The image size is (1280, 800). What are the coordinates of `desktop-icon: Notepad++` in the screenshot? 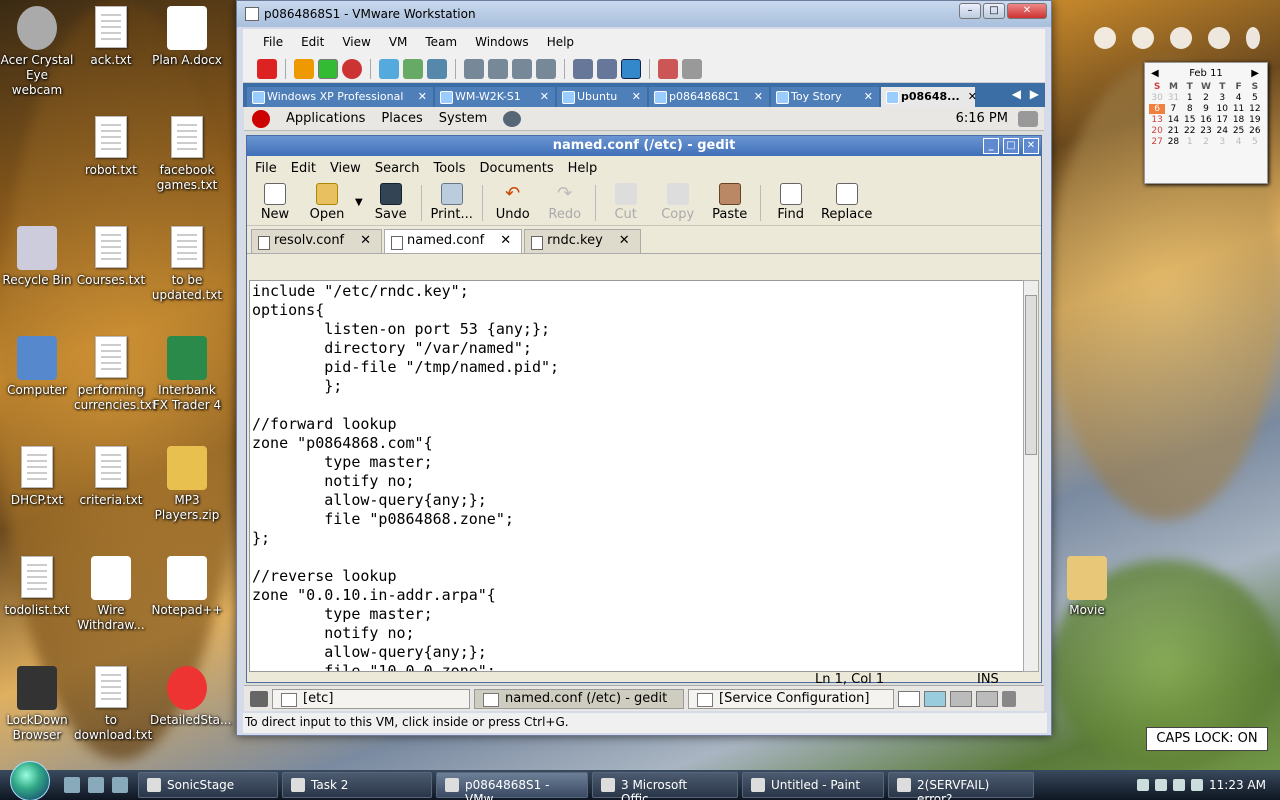 It's located at (187, 587).